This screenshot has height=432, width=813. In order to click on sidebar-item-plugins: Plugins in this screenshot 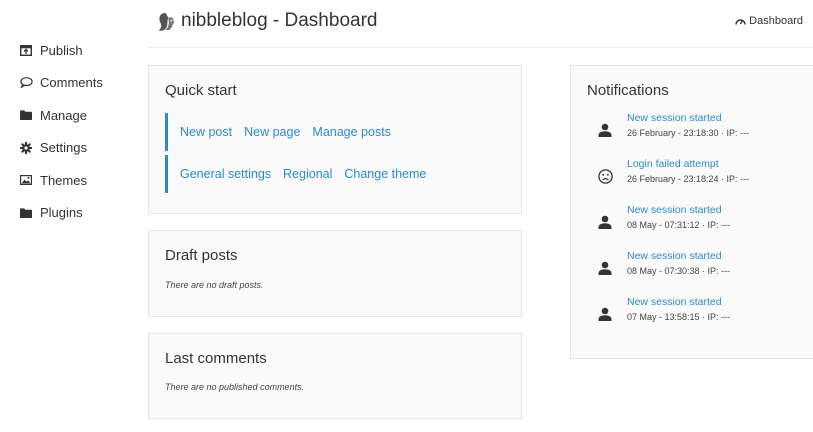, I will do `click(80, 213)`.